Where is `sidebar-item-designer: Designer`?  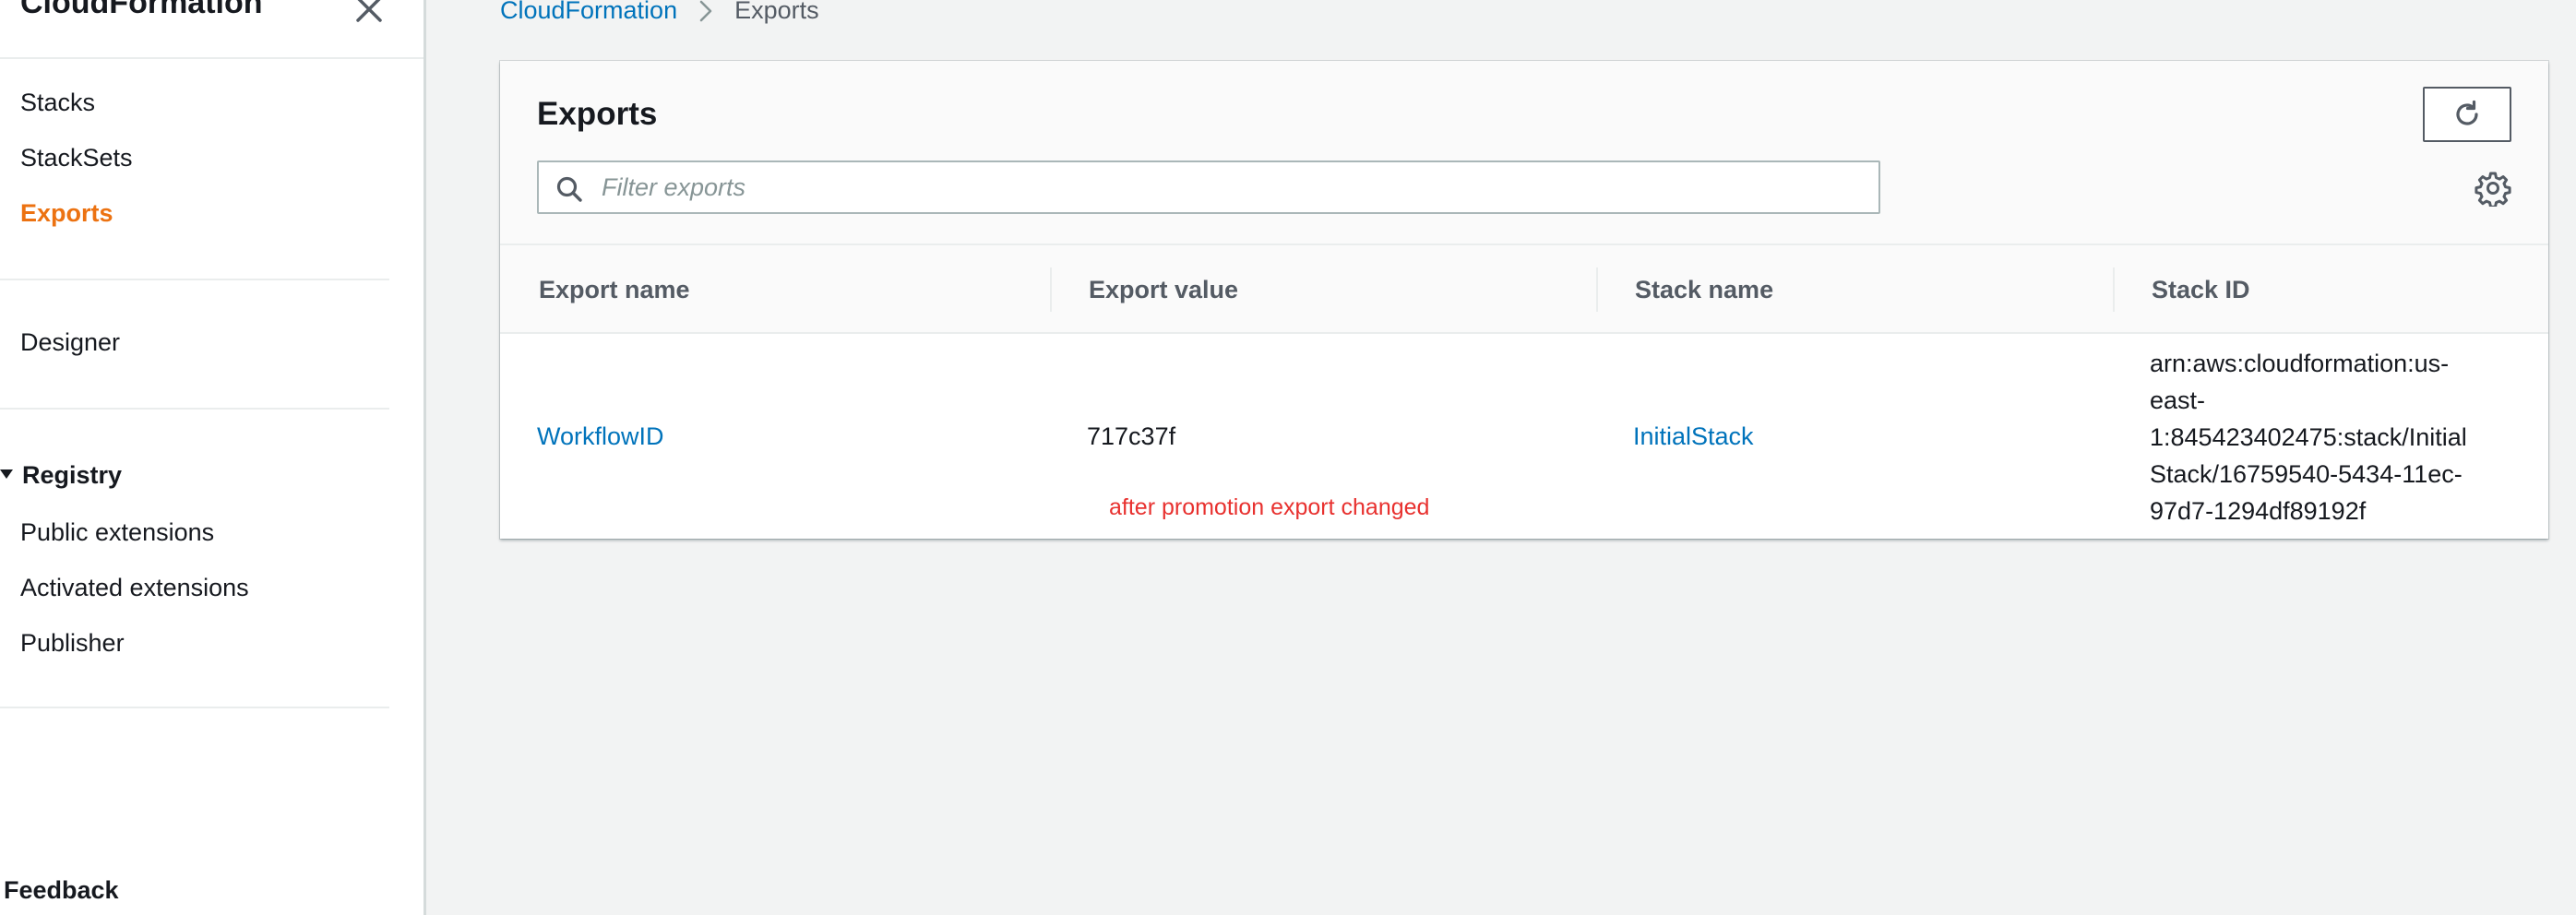 sidebar-item-designer: Designer is located at coordinates (70, 342).